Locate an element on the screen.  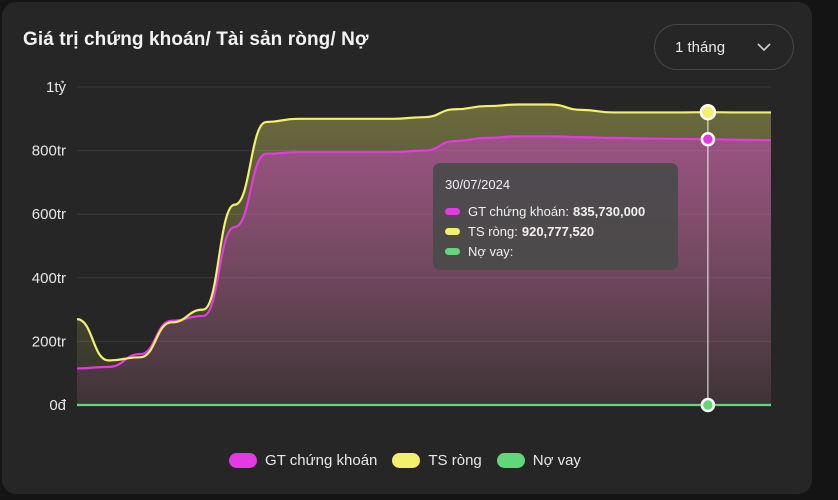
legend-item-no: Nợ vay is located at coordinates (538, 460).